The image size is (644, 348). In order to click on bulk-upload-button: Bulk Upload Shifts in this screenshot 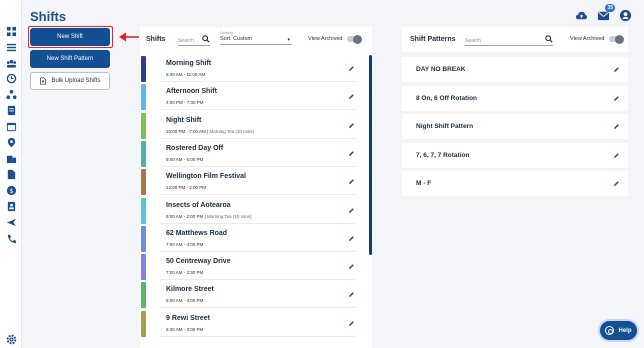, I will do `click(70, 81)`.